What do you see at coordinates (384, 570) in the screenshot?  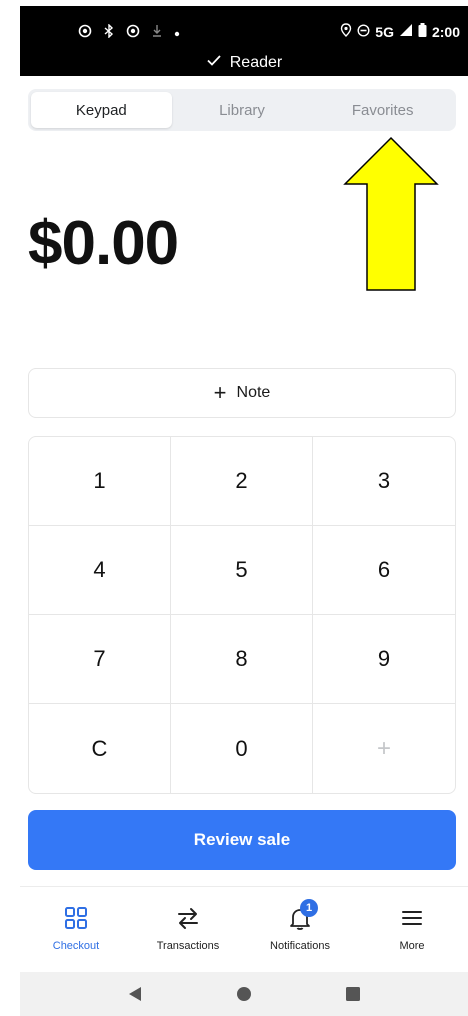 I see `key-6: 6` at bounding box center [384, 570].